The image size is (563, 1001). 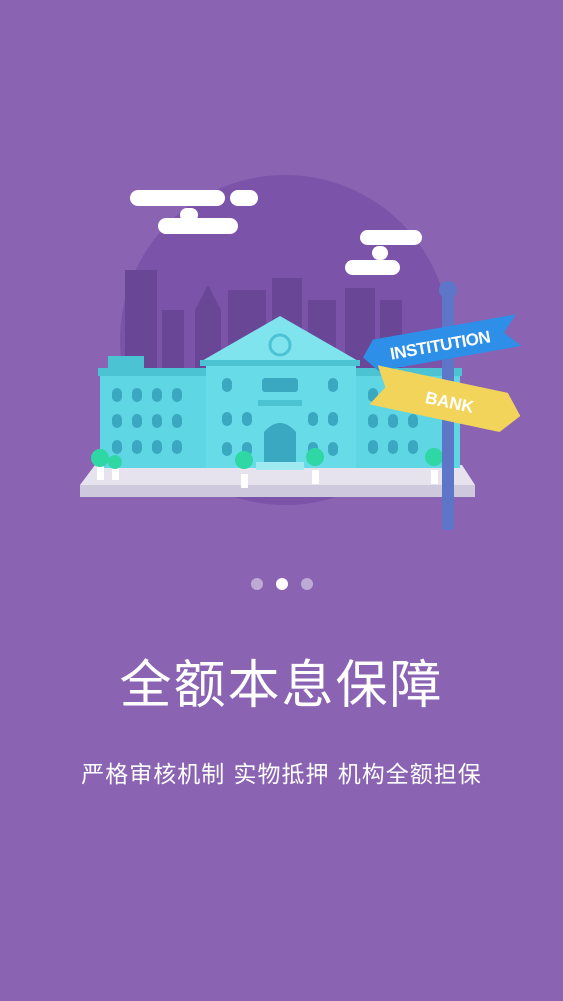 I want to click on slide-title: 全额本息保障, so click(x=281, y=686).